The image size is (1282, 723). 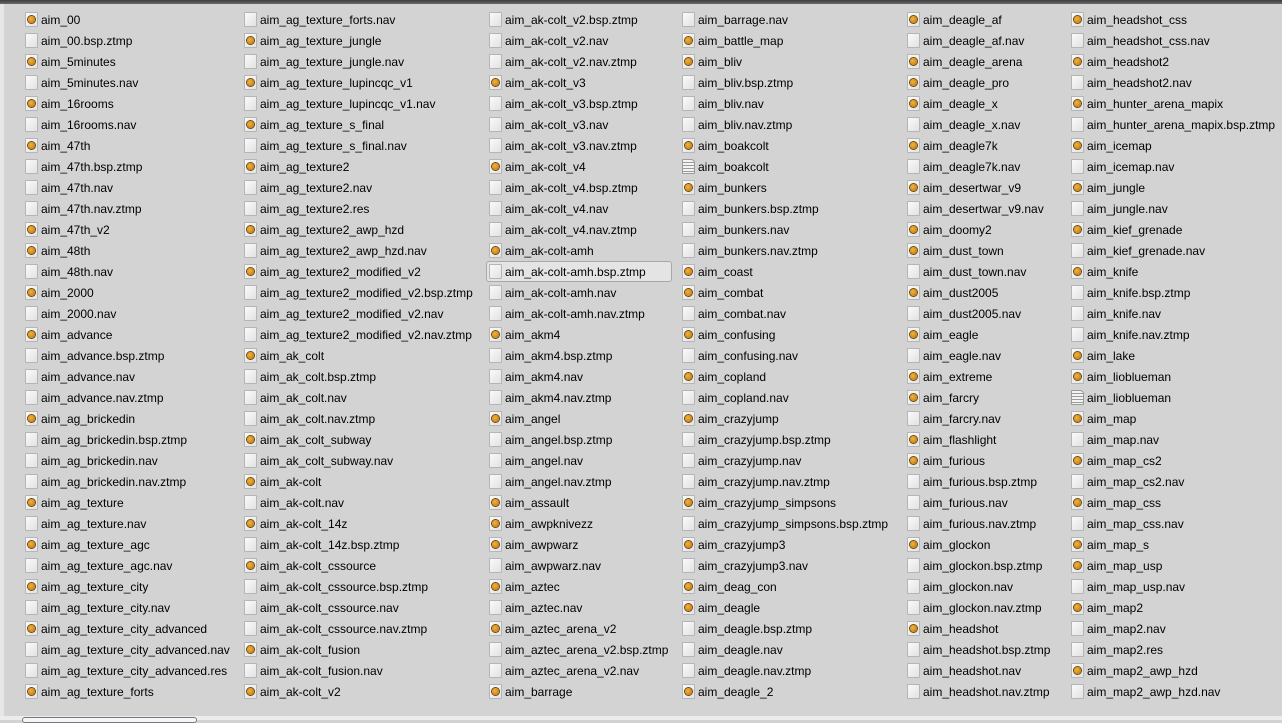 I want to click on file-item: aim_ag_texture_s_final.nav, so click(x=359, y=145).